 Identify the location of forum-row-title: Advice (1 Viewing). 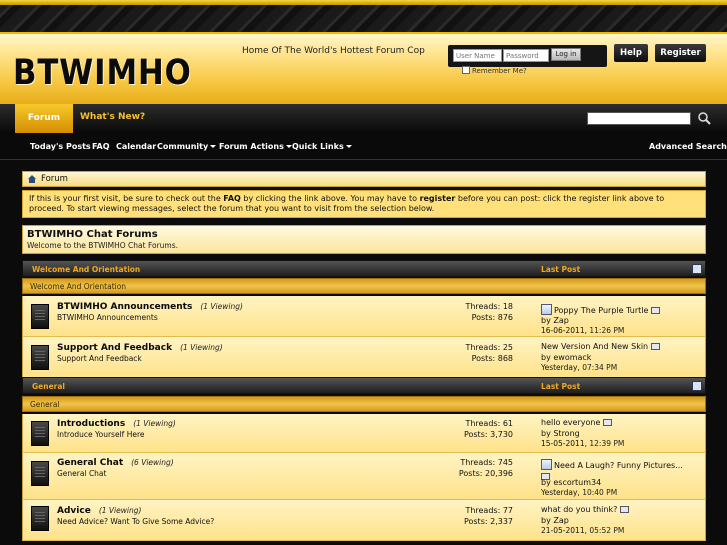
(99, 511).